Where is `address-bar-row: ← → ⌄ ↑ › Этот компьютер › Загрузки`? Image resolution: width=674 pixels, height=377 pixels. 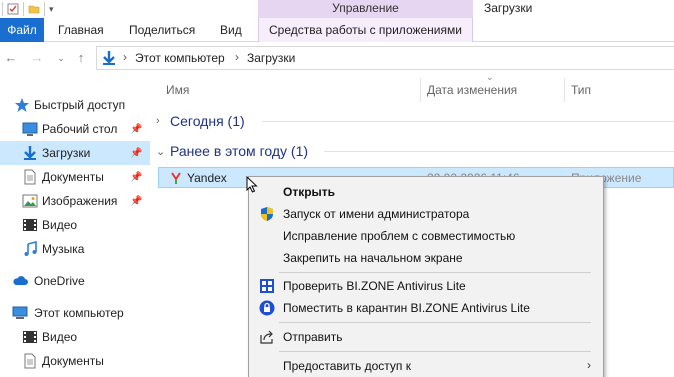
address-bar-row: ← → ⌄ ↑ › Этот компьютер › Загрузки is located at coordinates (337, 58).